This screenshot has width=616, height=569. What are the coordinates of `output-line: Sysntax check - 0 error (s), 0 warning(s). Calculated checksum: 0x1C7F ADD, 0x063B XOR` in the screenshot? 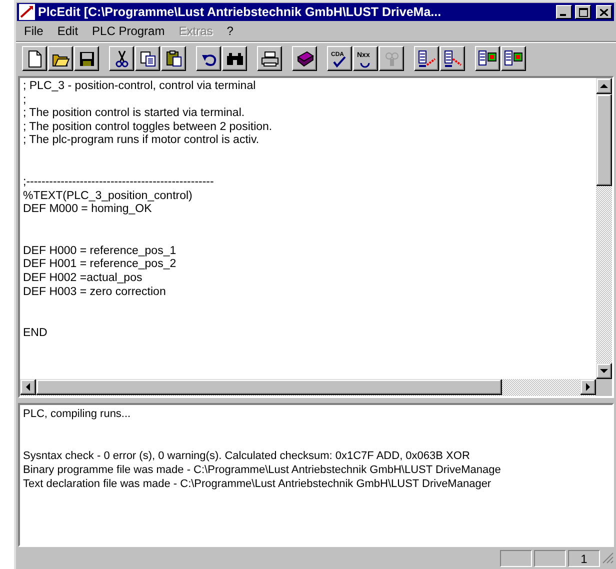 It's located at (247, 456).